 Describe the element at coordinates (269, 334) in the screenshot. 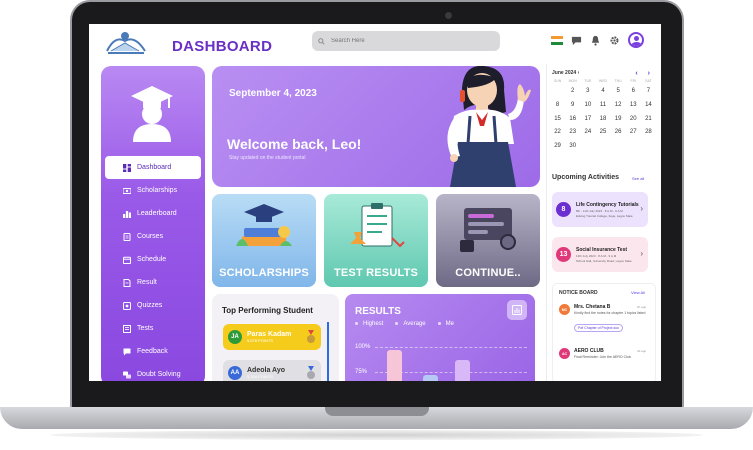

I see `student-name: Paras Kadam` at that location.